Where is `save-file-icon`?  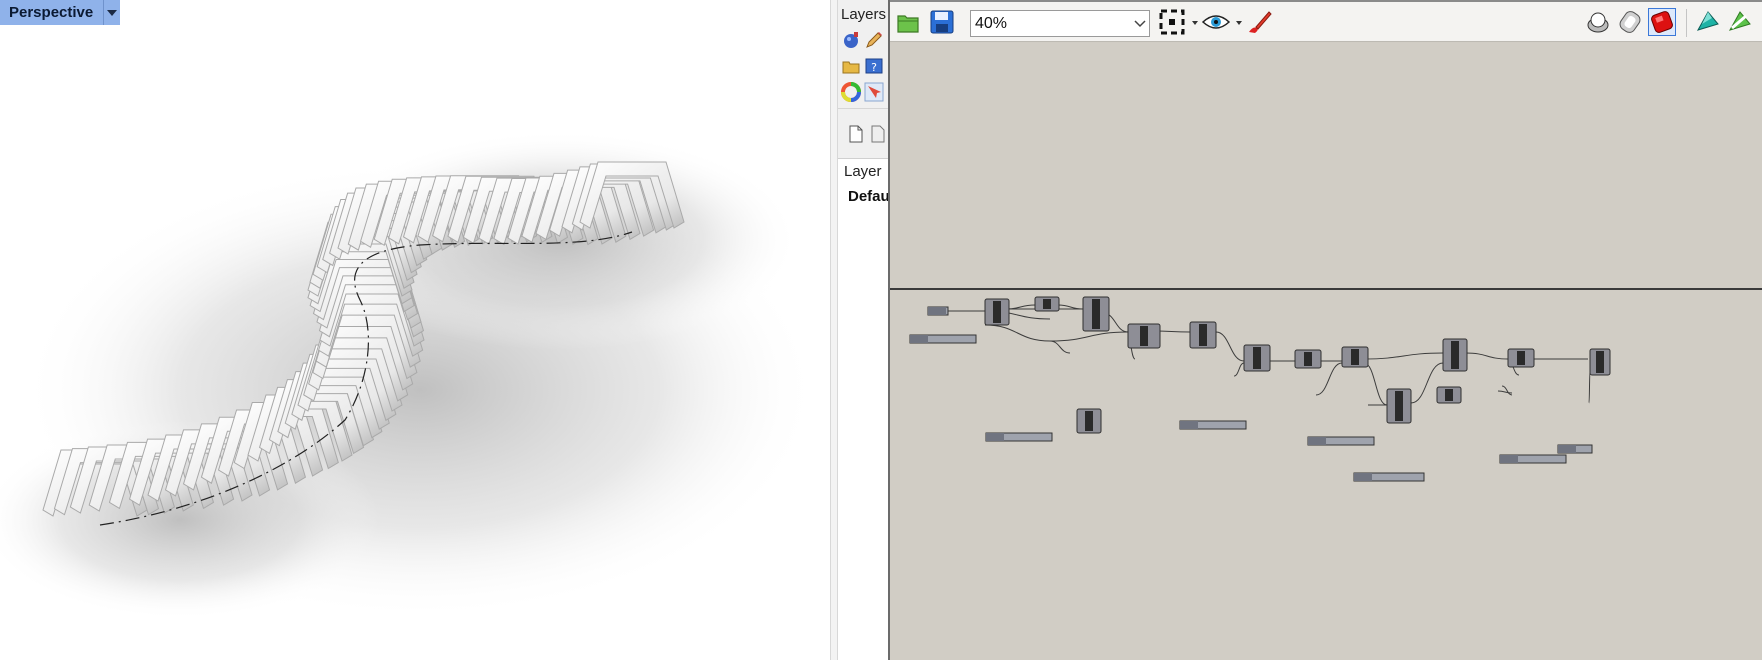
save-file-icon is located at coordinates (942, 22).